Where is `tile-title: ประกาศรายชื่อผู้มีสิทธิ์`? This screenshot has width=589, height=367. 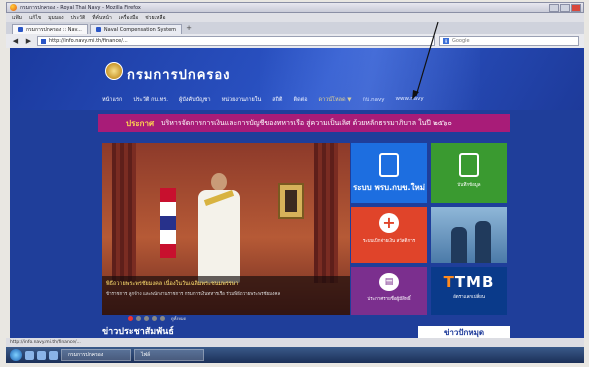
tile-title: ประกาศรายชื่อผู้มีสิทธิ์ is located at coordinates (389, 299).